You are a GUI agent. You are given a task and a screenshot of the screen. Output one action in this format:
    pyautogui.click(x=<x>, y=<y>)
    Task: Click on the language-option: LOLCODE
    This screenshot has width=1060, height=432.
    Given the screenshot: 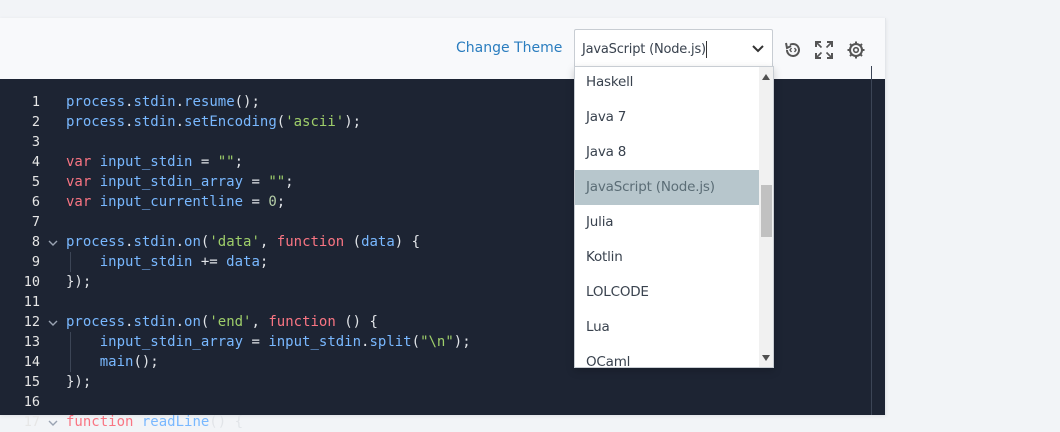 What is the action you would take?
    pyautogui.click(x=667, y=292)
    